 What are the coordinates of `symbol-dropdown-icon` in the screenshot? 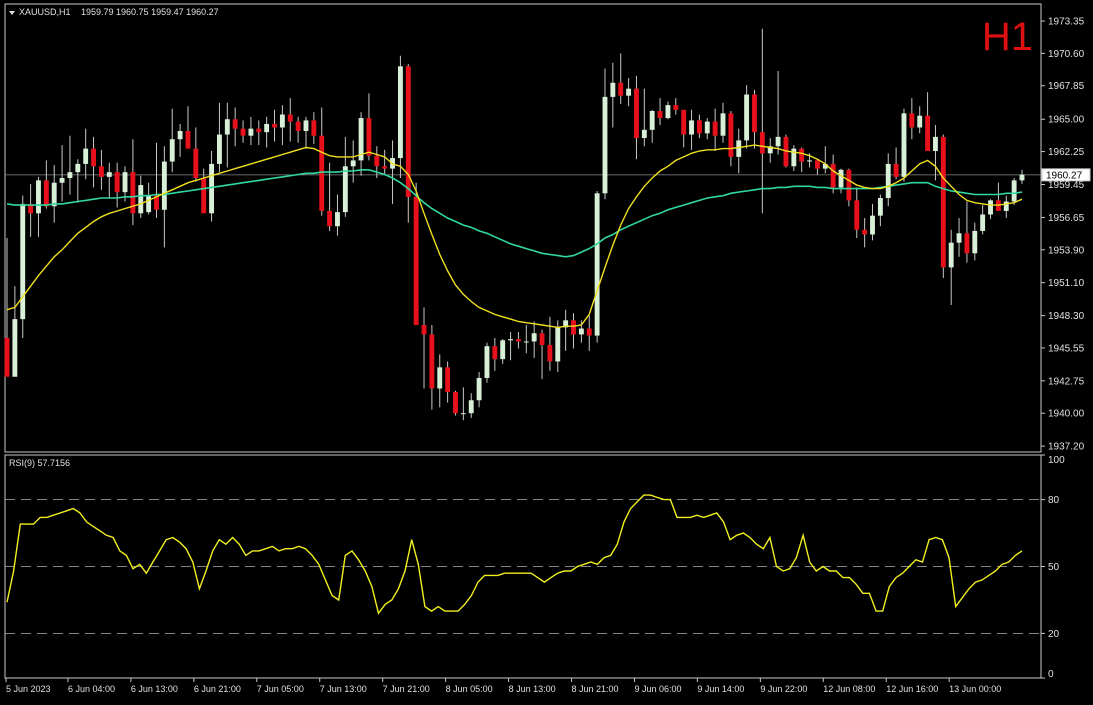 It's located at (12, 13).